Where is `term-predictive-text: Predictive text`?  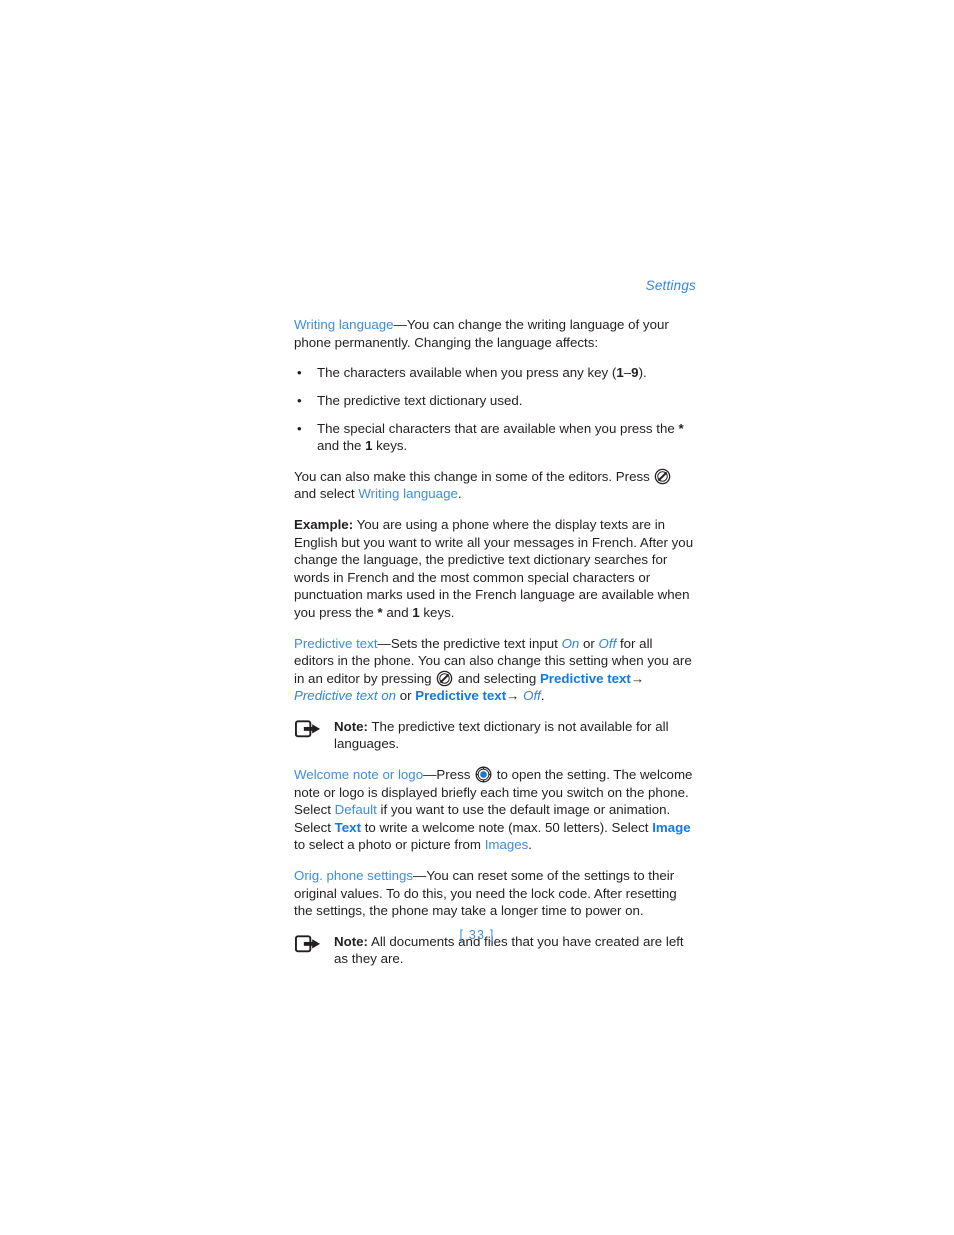
term-predictive-text: Predictive text is located at coordinates (336, 643).